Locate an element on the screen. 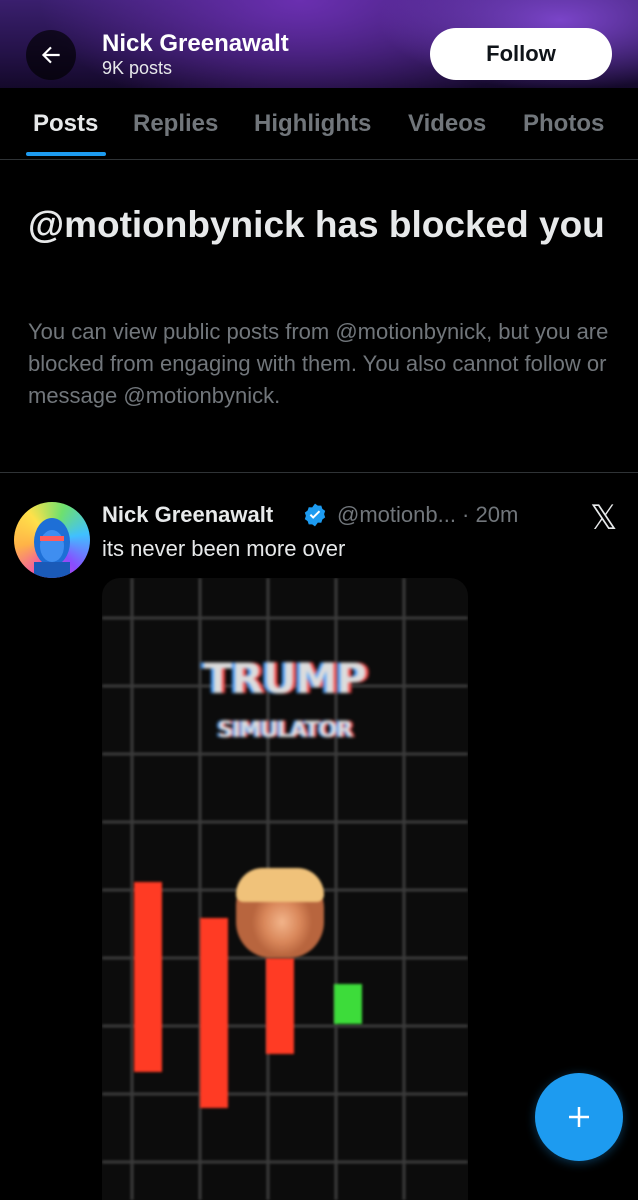 The height and width of the screenshot is (1200, 638). tab-photos: Photos is located at coordinates (563, 124).